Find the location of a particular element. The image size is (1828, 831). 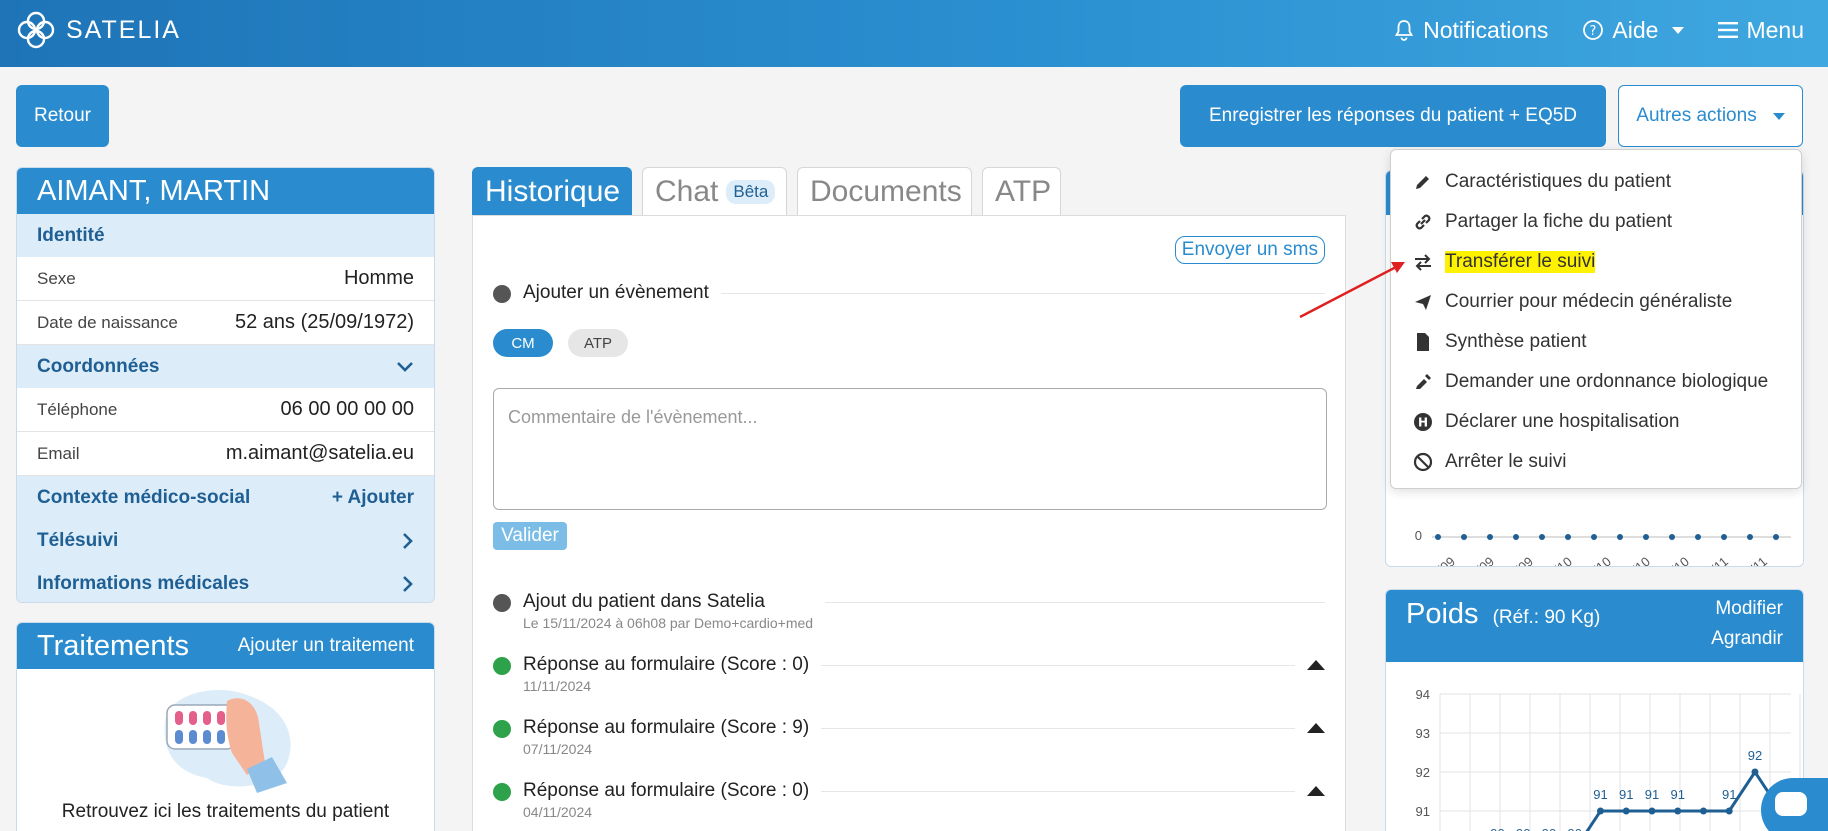

add-social-context-link: + Ajouter is located at coordinates (373, 498).